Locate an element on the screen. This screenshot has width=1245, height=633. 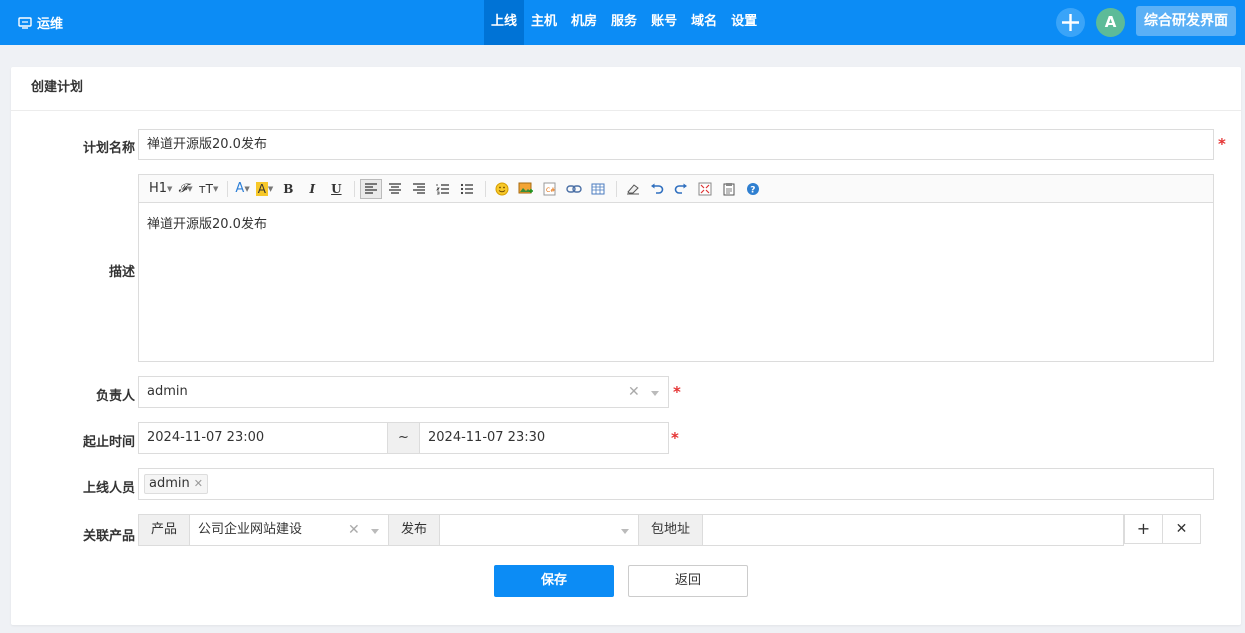
quick-add-button is located at coordinates (1070, 22).